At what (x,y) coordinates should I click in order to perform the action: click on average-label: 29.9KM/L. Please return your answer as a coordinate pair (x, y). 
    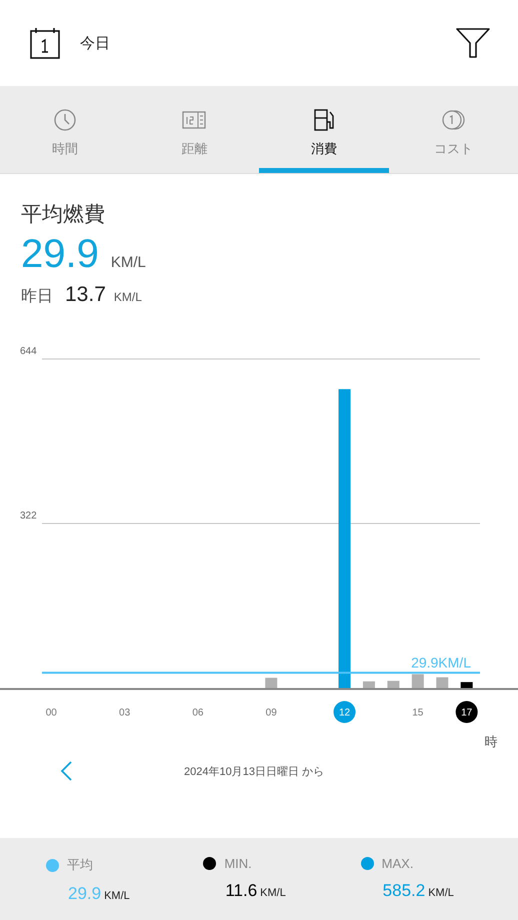
    Looking at the image, I should click on (441, 662).